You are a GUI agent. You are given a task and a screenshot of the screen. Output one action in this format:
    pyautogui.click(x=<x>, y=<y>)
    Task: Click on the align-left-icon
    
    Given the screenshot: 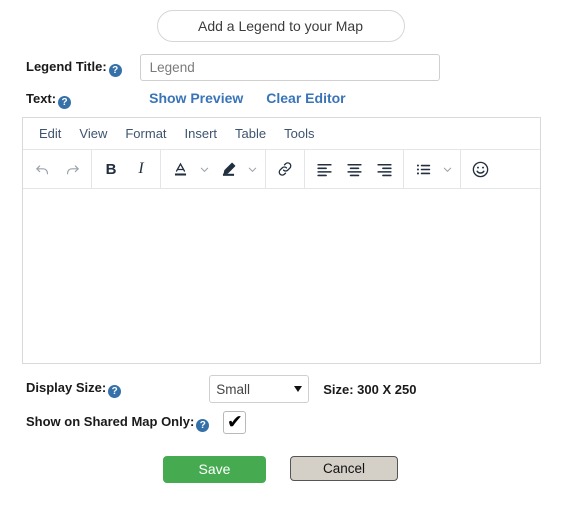 What is the action you would take?
    pyautogui.click(x=324, y=169)
    